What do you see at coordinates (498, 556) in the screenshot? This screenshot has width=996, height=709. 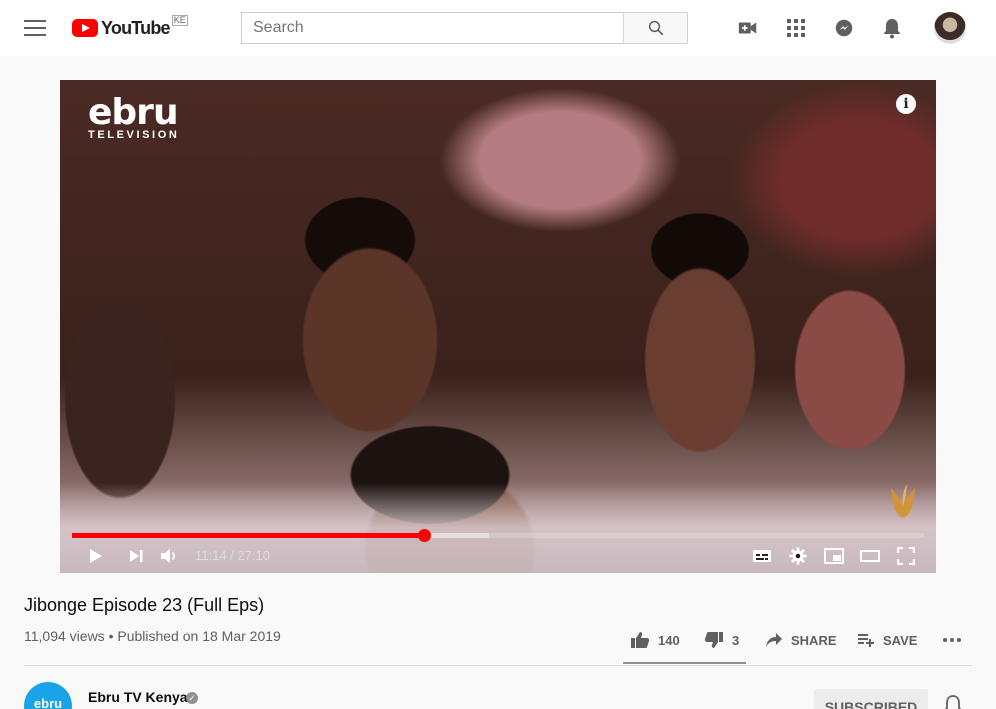 I see `player-controls: 11:14 / 27:10` at bounding box center [498, 556].